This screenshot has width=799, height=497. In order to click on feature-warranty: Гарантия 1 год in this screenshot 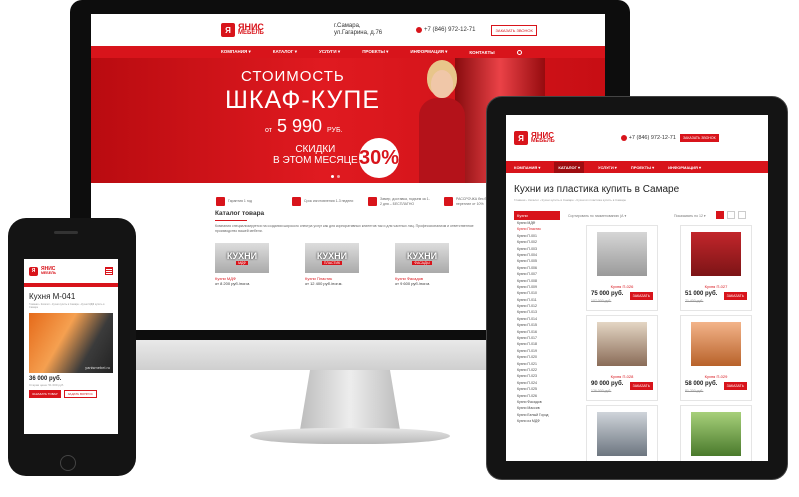, I will do `click(247, 201)`.